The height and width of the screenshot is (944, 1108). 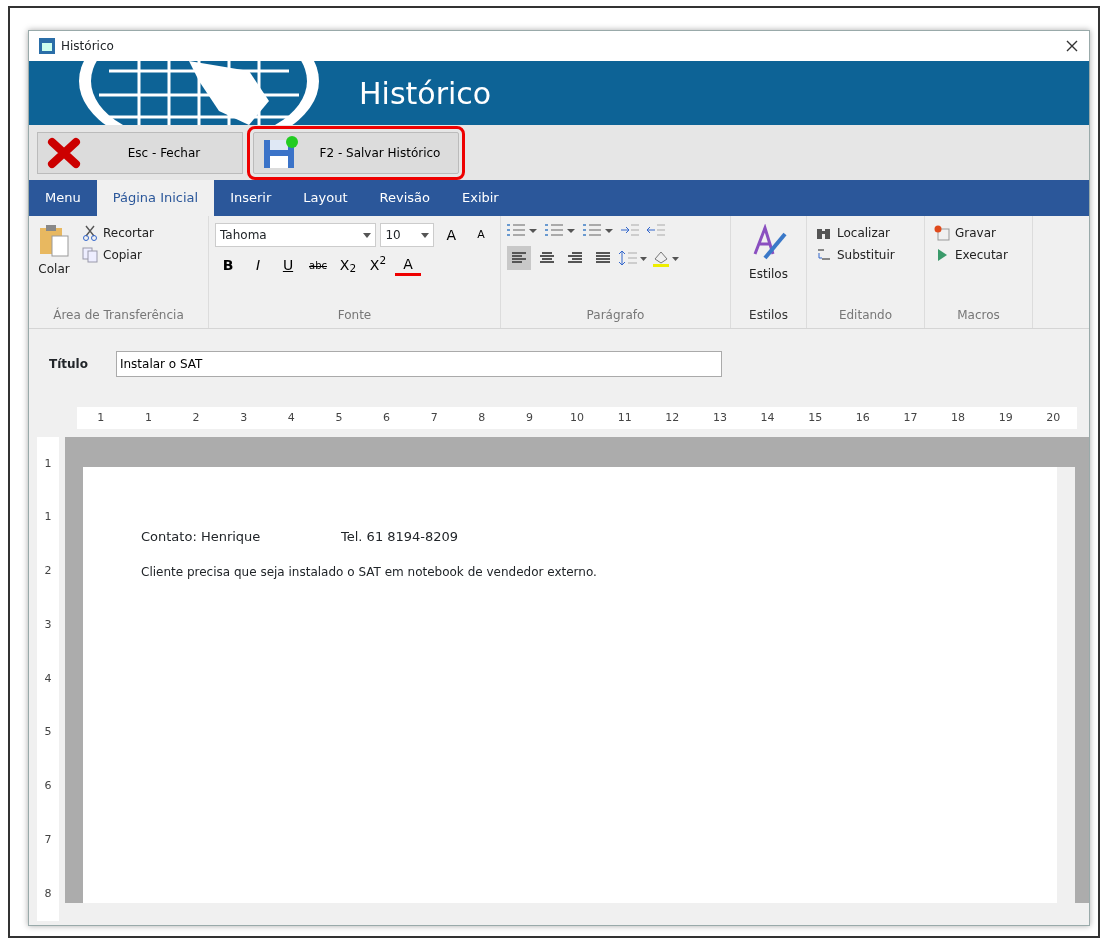 What do you see at coordinates (54, 264) in the screenshot?
I see `paste-button: Colar` at bounding box center [54, 264].